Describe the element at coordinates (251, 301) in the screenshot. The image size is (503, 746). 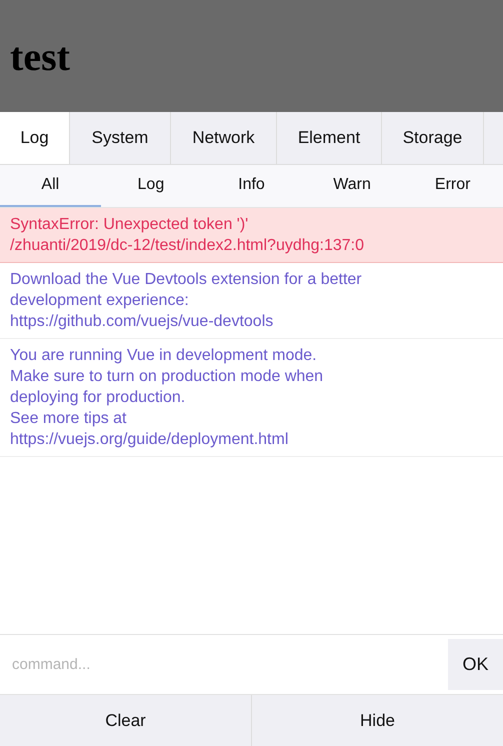
I see `log-entry: Download the Vue Devtools extension for a better development experience: https://github.com/vuejs/vue-devtools` at that location.